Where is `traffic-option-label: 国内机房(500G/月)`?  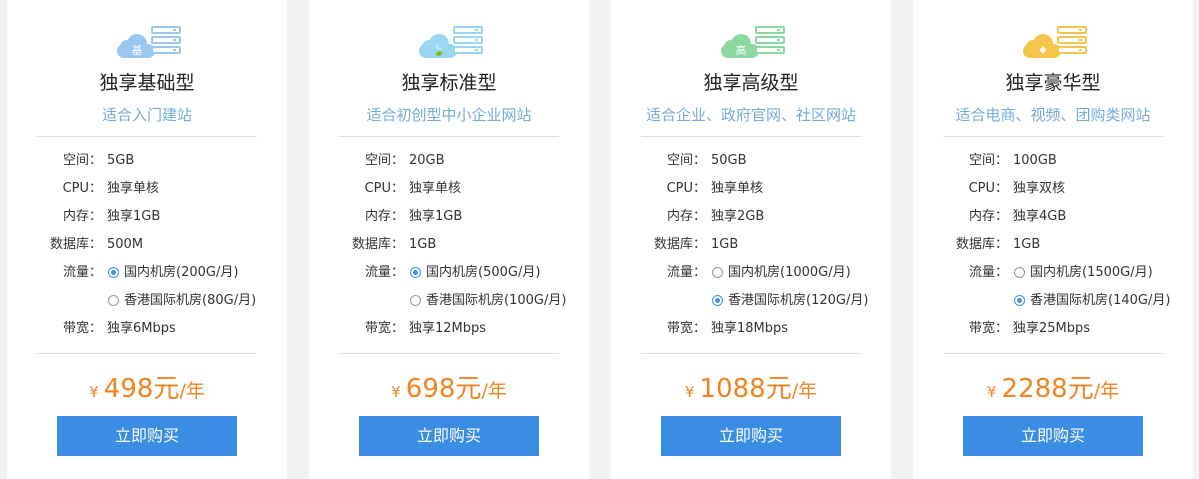
traffic-option-label: 国内机房(500G/月) is located at coordinates (483, 273).